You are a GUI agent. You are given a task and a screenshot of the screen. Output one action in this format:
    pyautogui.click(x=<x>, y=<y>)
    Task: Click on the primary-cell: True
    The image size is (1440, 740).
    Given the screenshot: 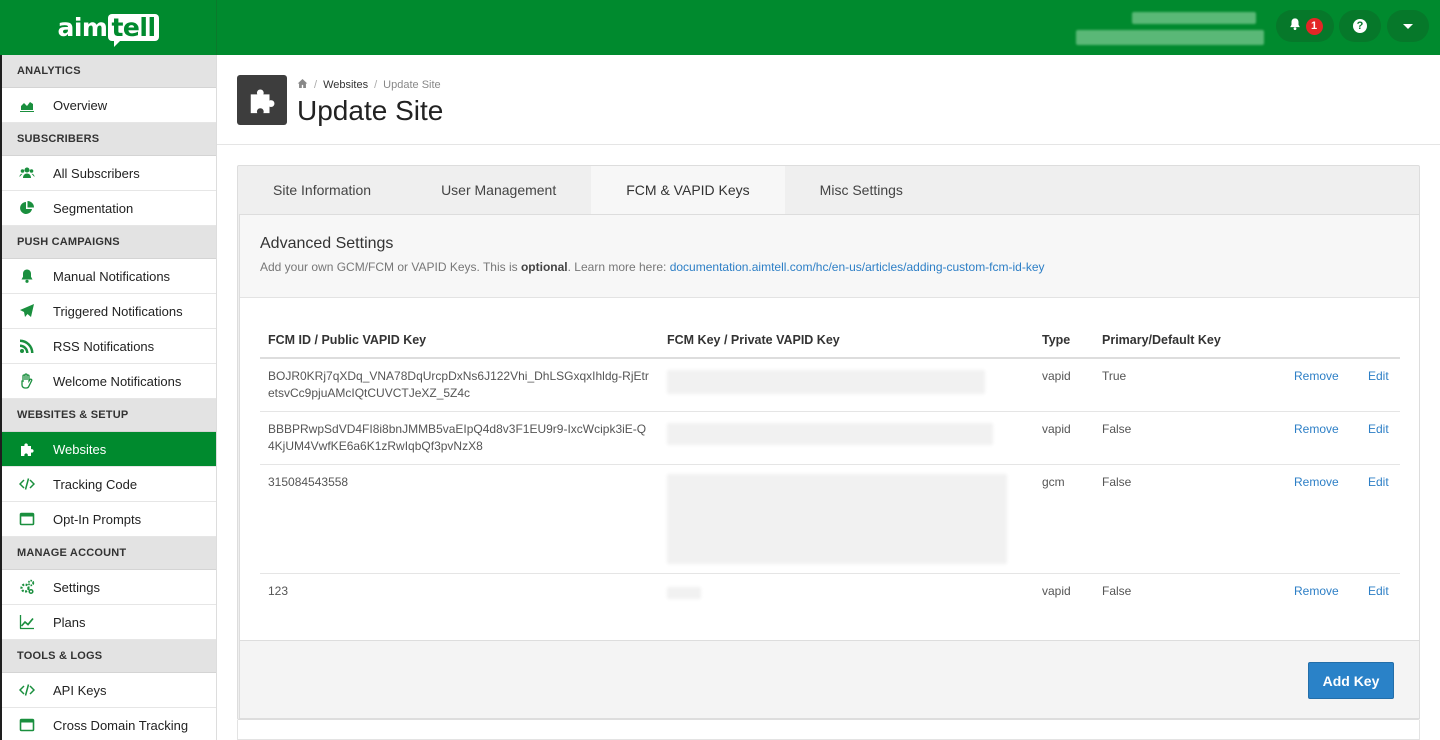 What is the action you would take?
    pyautogui.click(x=1190, y=385)
    